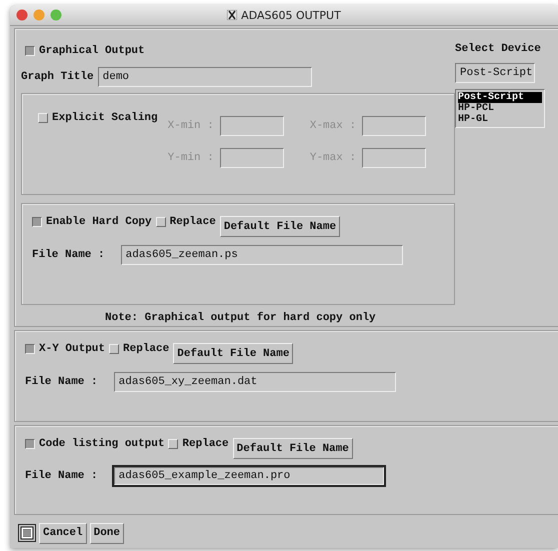 The width and height of the screenshot is (558, 551). What do you see at coordinates (27, 533) in the screenshot?
I see `menu-icon` at bounding box center [27, 533].